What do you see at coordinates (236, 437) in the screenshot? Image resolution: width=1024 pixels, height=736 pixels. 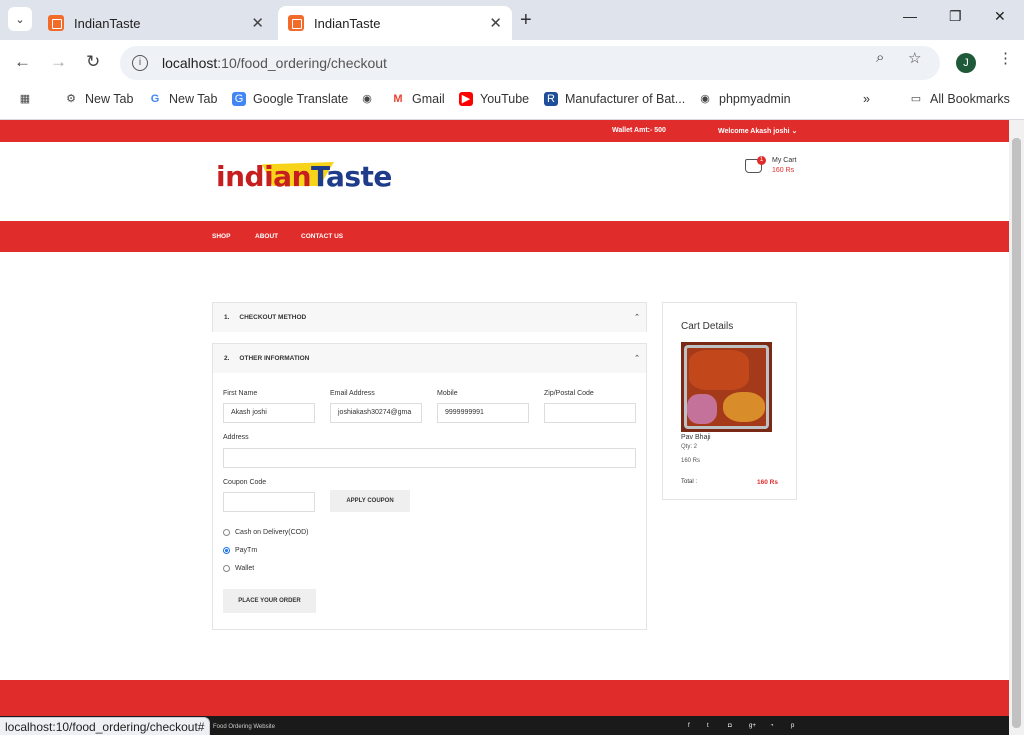 I see `address-label: Address` at bounding box center [236, 437].